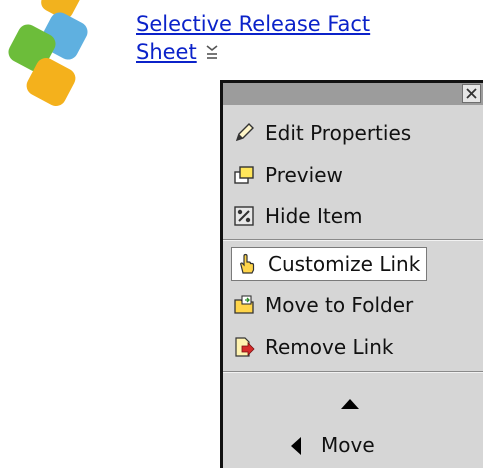 The height and width of the screenshot is (468, 483). I want to click on pointing-hand-icon, so click(247, 264).